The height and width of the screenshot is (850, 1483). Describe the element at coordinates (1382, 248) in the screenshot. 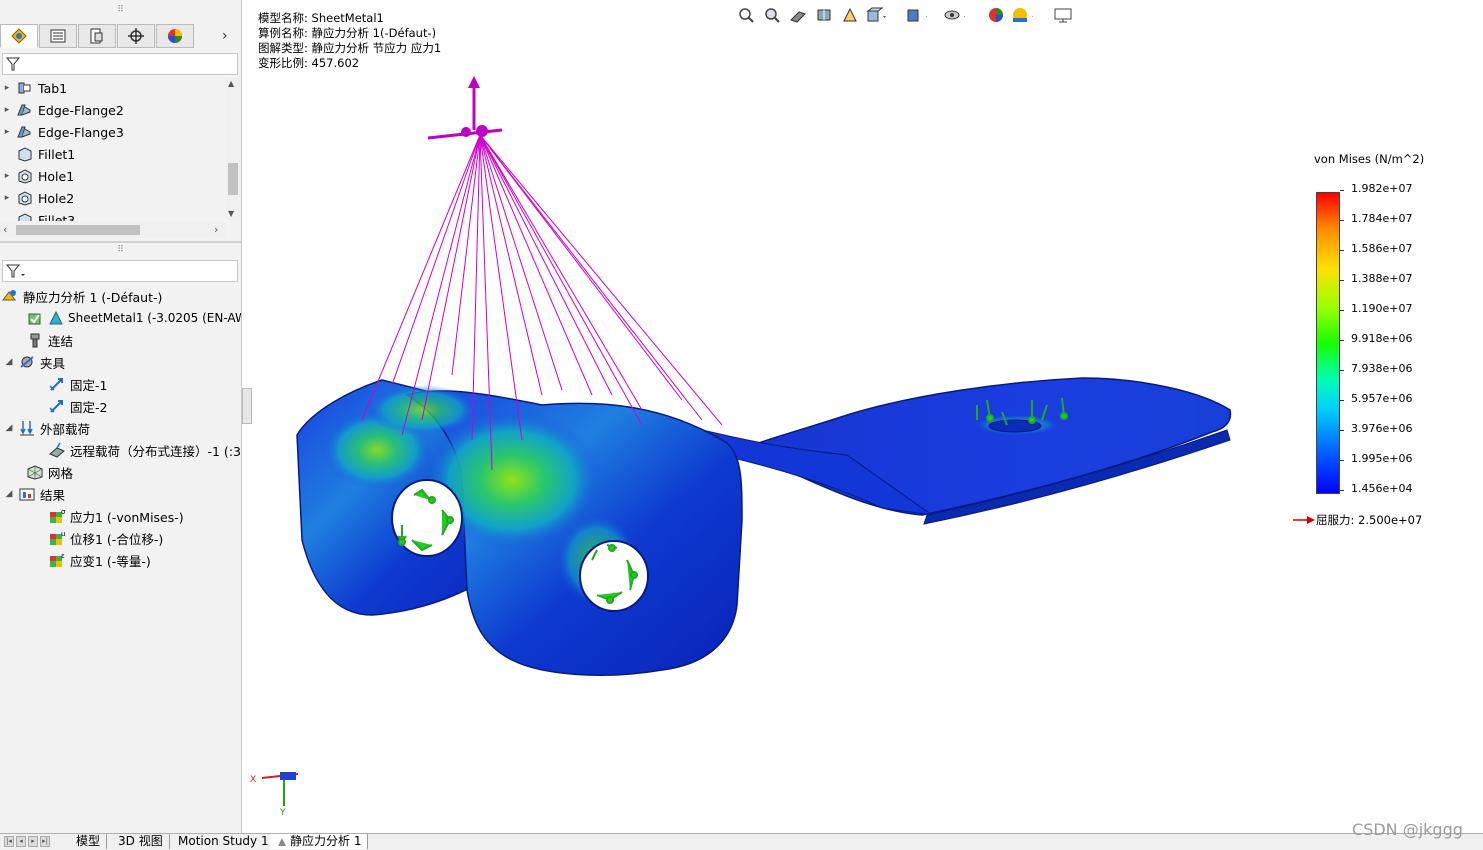

I see `legend-tick-label: 1.586e+07` at that location.